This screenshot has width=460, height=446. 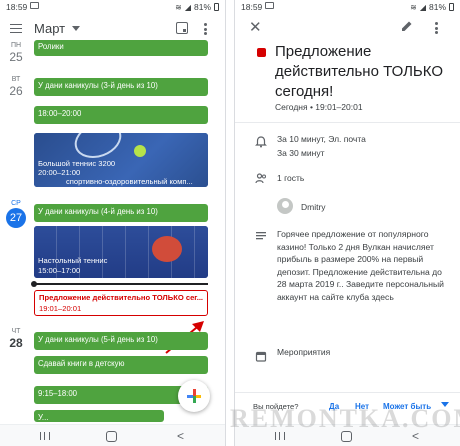 What do you see at coordinates (121, 213) in the screenshot?
I see `event-vacation-day4: У дани каникулы (4-й день из 10)` at bounding box center [121, 213].